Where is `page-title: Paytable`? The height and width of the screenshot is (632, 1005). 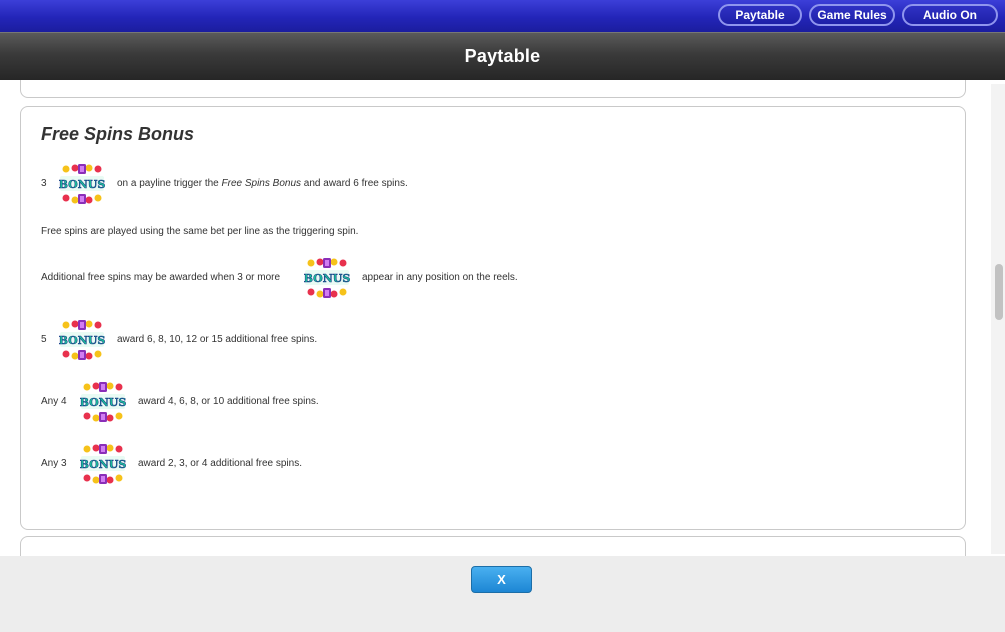
page-title: Paytable is located at coordinates (502, 56).